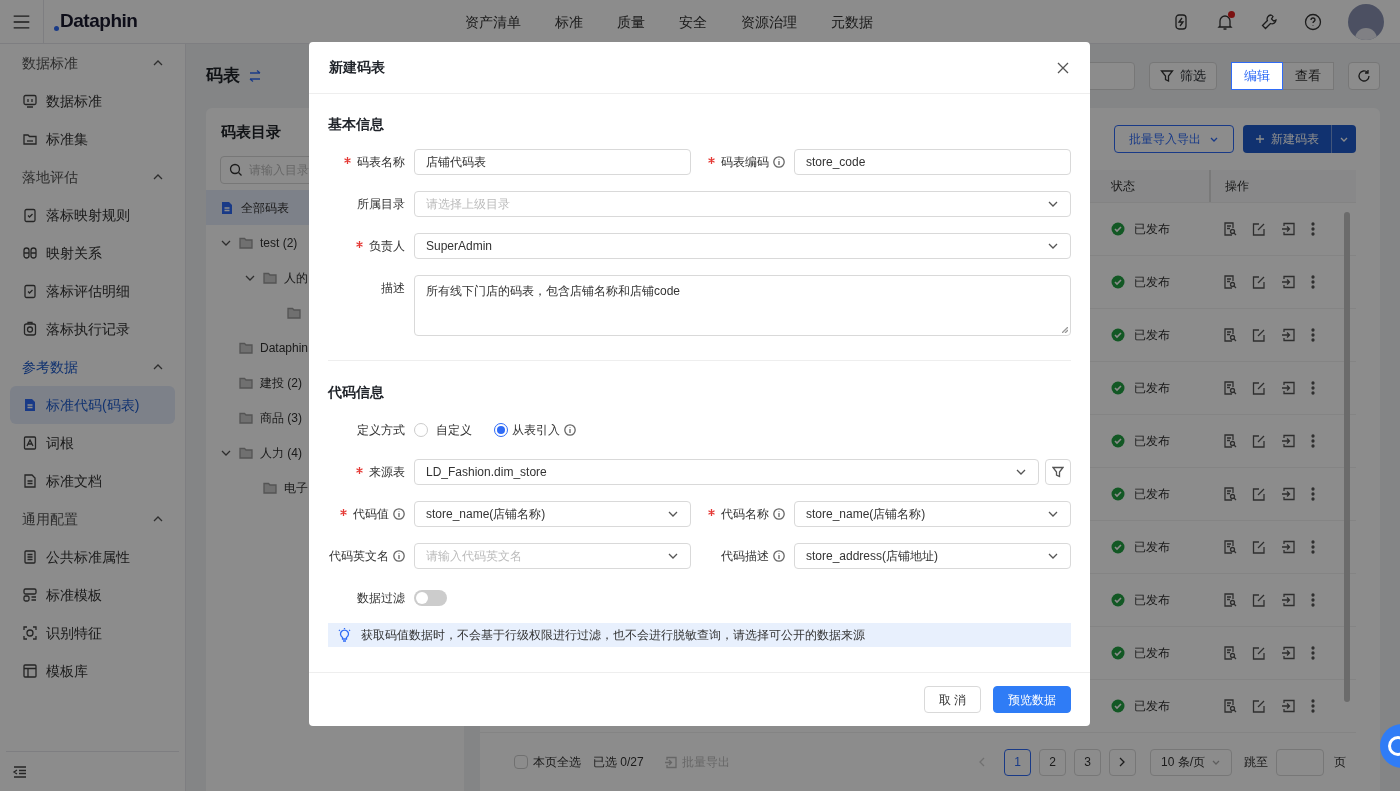 Image resolution: width=1400 pixels, height=791 pixels. What do you see at coordinates (381, 598) in the screenshot?
I see `field-label: 数据过滤` at bounding box center [381, 598].